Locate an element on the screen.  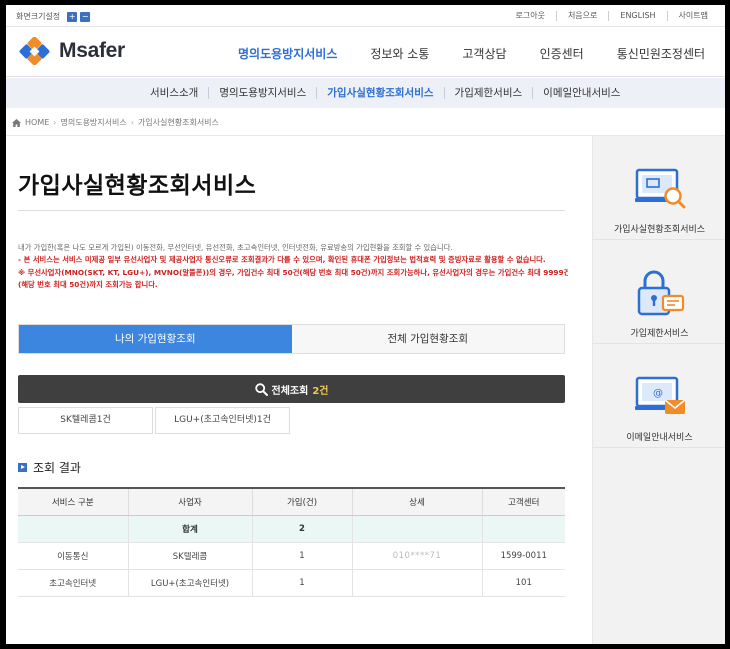
lookup-tabs: 나의 가입현황조회 전체 가입현황조회 is located at coordinates (291, 339).